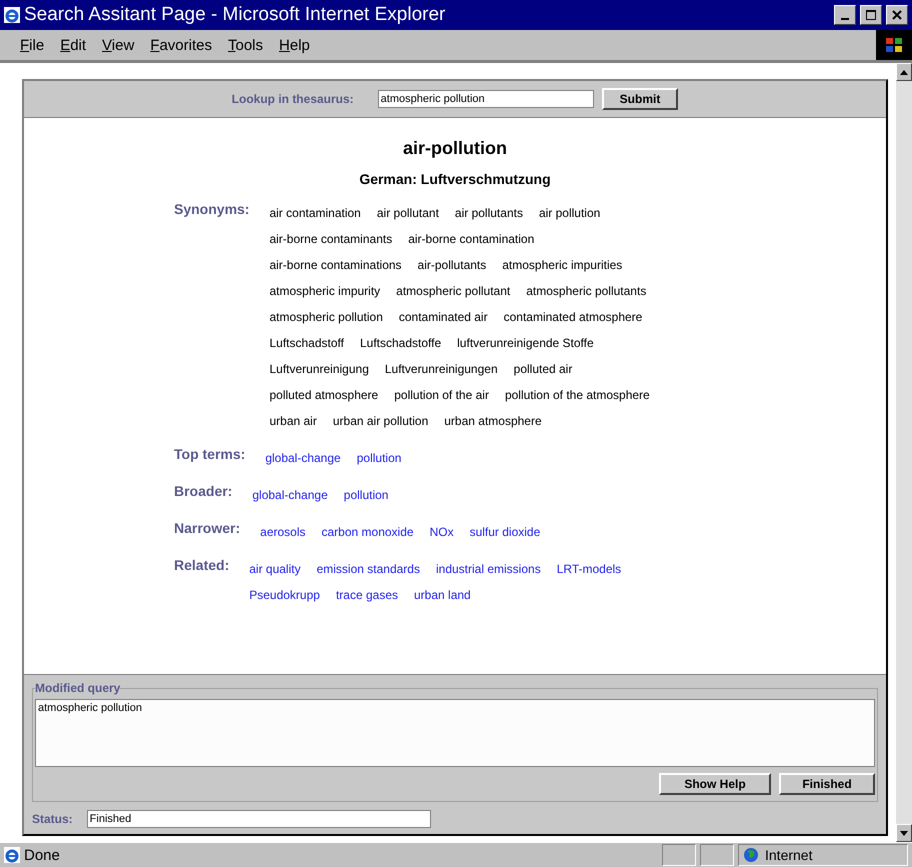  What do you see at coordinates (306, 343) in the screenshot?
I see `synonym-term: Luftschadstoff` at bounding box center [306, 343].